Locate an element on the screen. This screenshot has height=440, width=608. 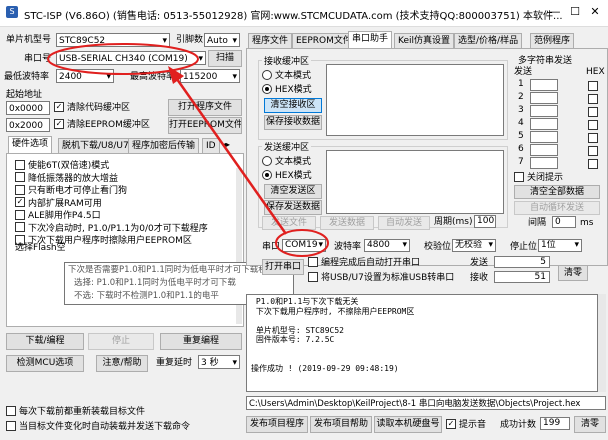
hardware-option-check: 只有断电才可停止看门狗 is located at coordinates (71, 190).